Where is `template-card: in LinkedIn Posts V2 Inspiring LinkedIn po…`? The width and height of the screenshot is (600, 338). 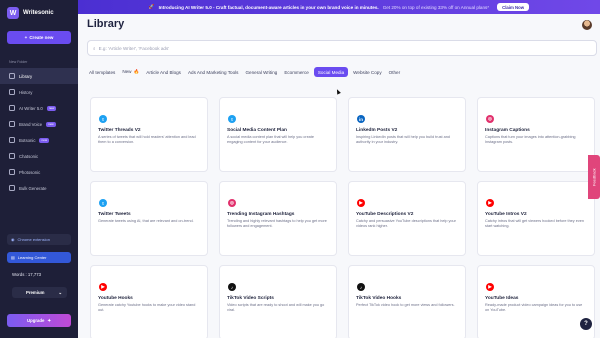 template-card: in LinkedIn Posts V2 Inspiring LinkedIn po… is located at coordinates (407, 134).